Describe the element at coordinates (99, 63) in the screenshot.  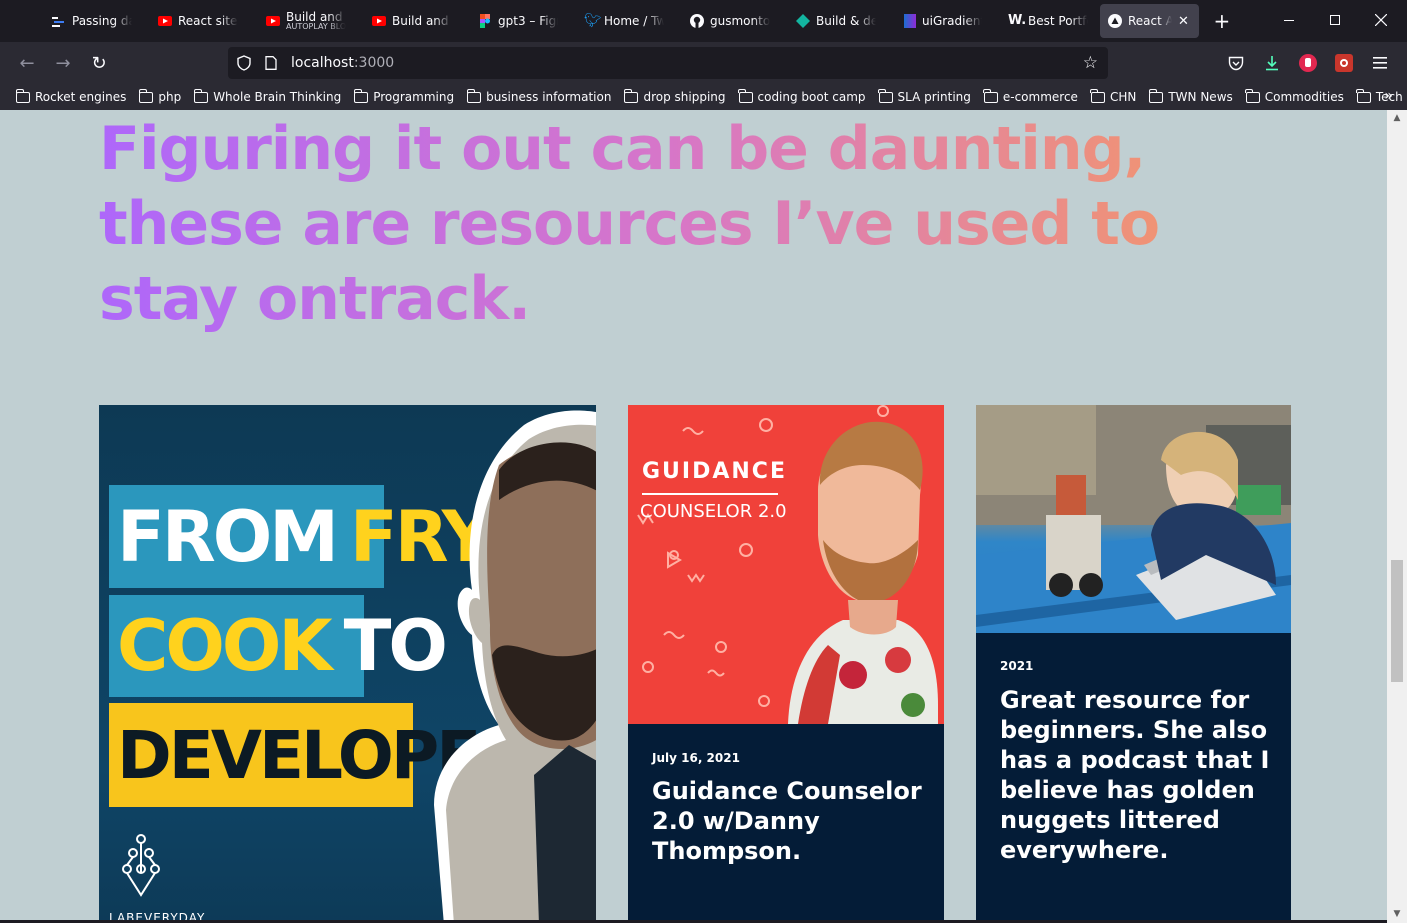
I see `reload-button: ↻` at that location.